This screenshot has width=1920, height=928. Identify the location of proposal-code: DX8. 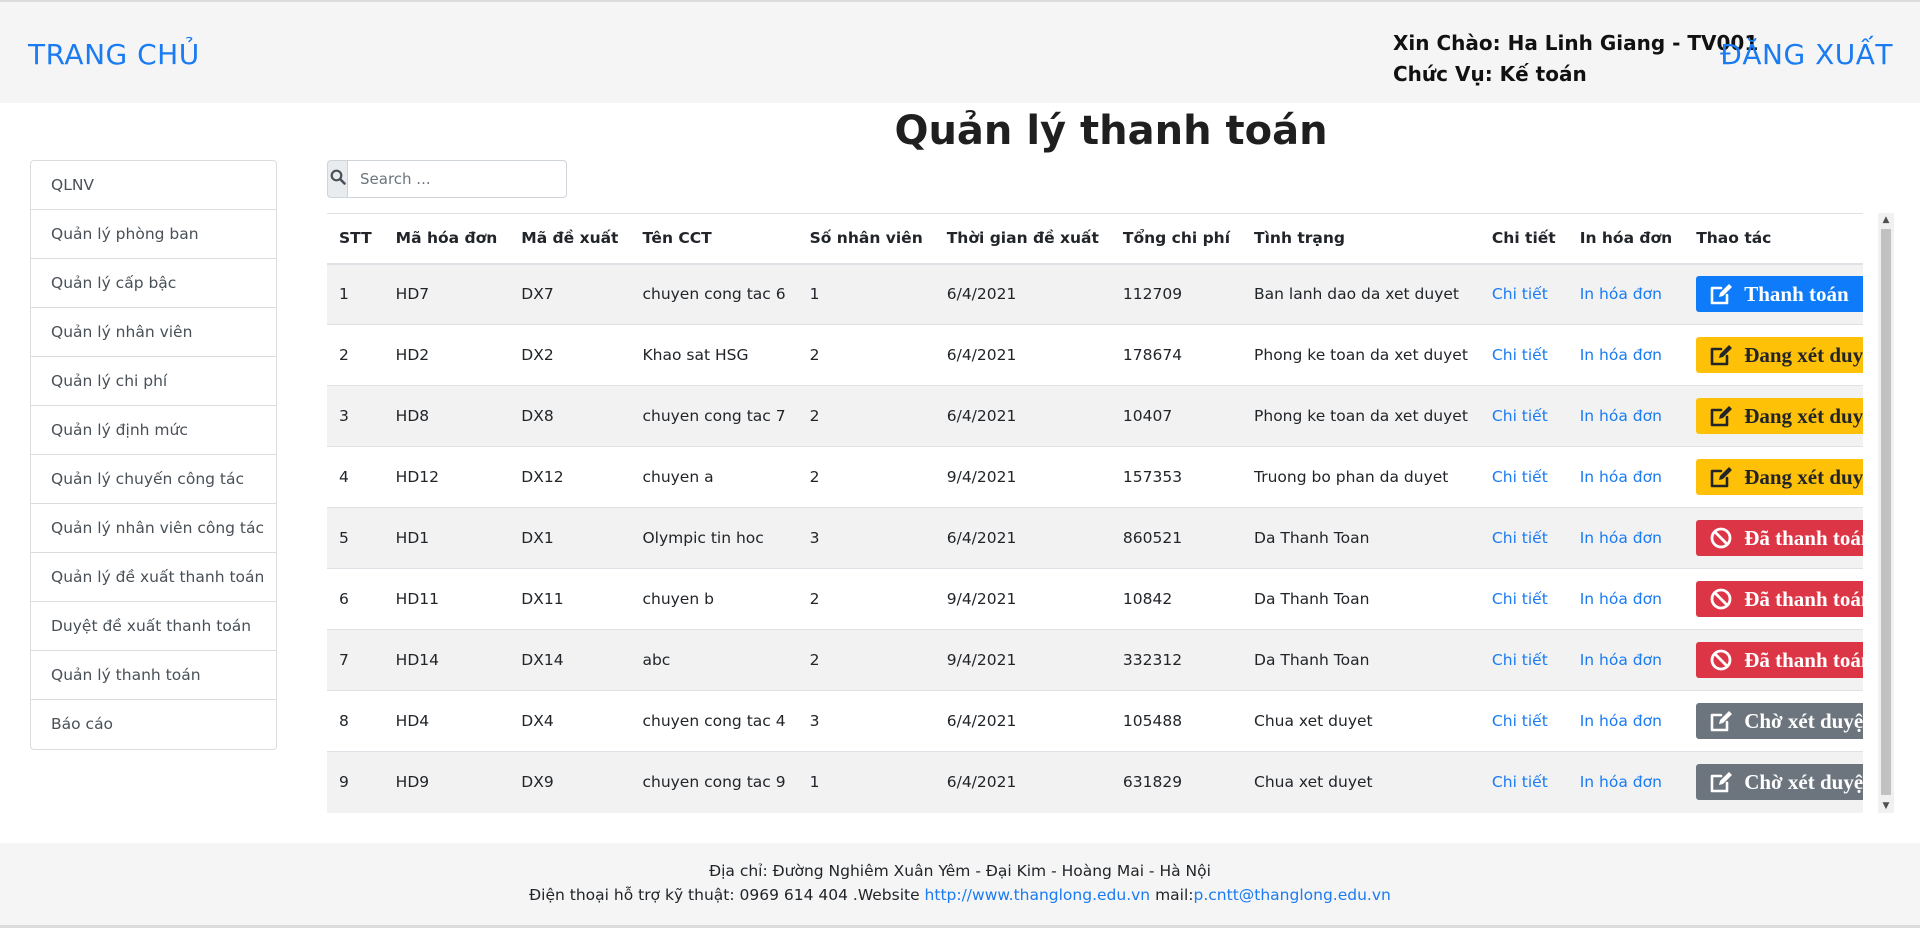
(570, 416).